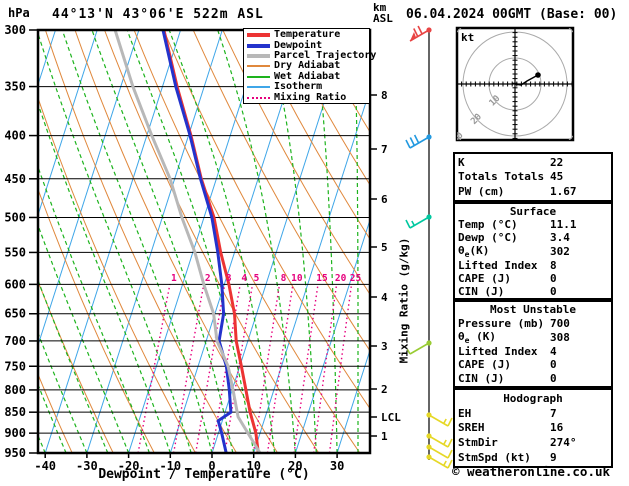 The height and width of the screenshot is (486, 629). Describe the element at coordinates (533, 323) in the screenshot. I see `table-row: Pressure (mb) 700` at that location.